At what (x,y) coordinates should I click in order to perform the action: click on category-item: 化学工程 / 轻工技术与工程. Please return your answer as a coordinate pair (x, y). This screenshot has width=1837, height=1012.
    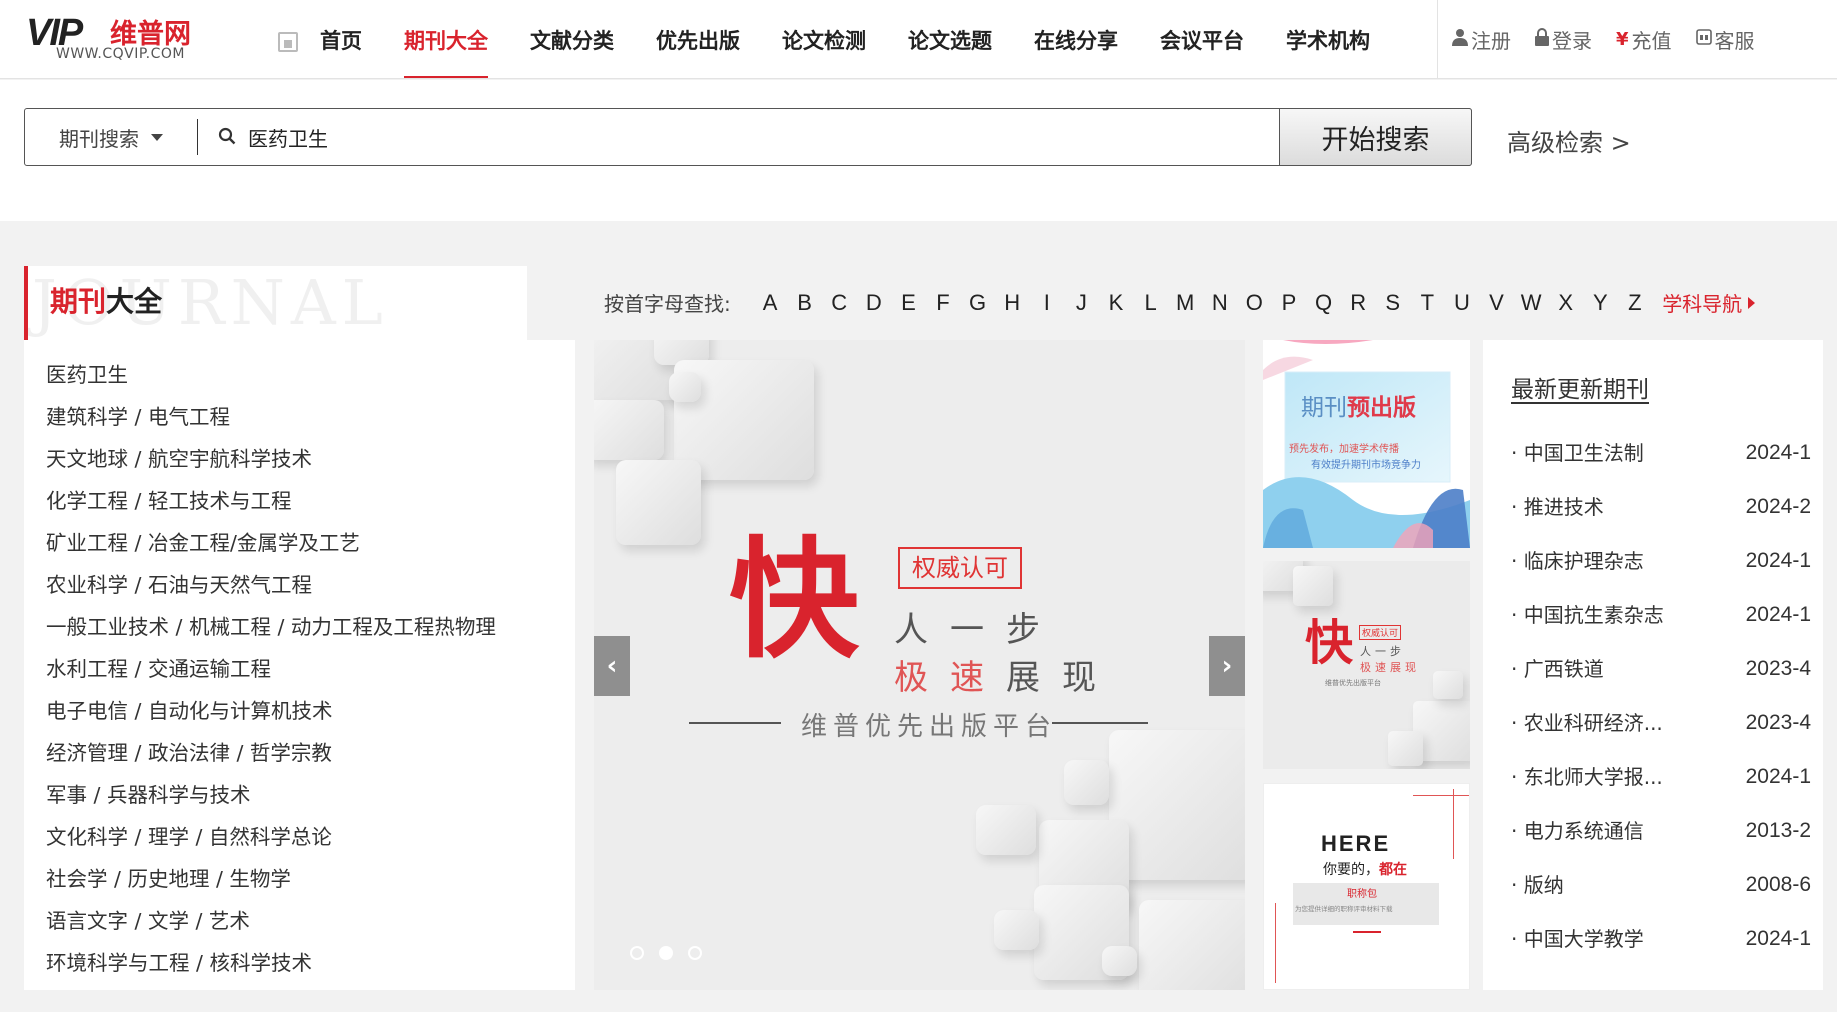
    Looking at the image, I should click on (299, 501).